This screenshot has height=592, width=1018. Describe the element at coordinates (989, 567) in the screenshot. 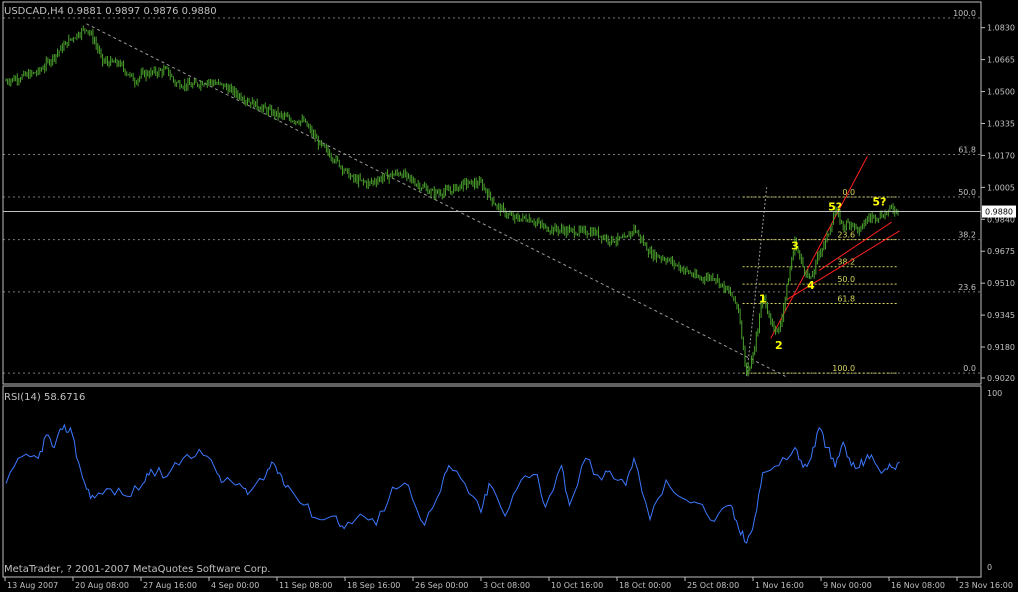

I see `rsi-tick-label: 0` at that location.